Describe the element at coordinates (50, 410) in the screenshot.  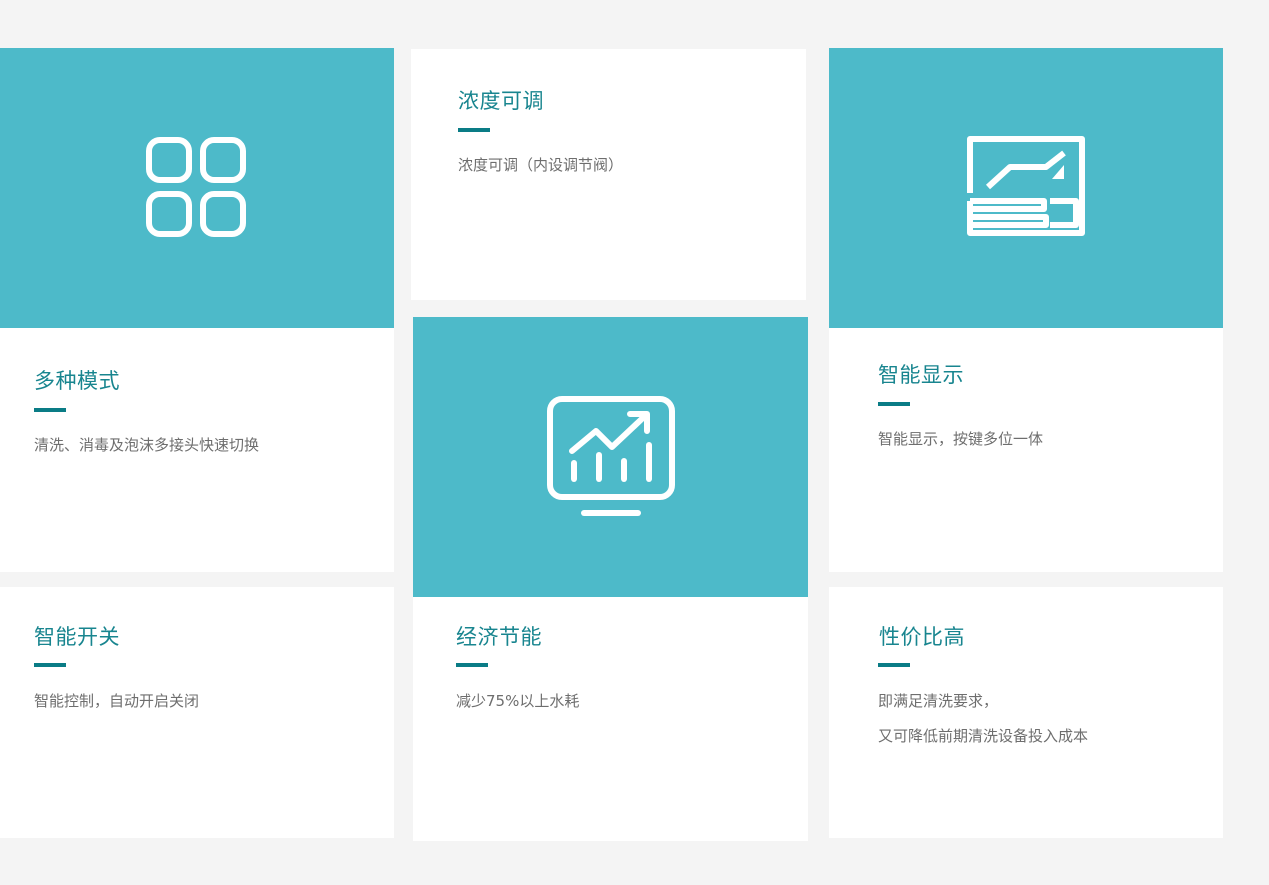
I see `feature-underline-multi-mode` at that location.